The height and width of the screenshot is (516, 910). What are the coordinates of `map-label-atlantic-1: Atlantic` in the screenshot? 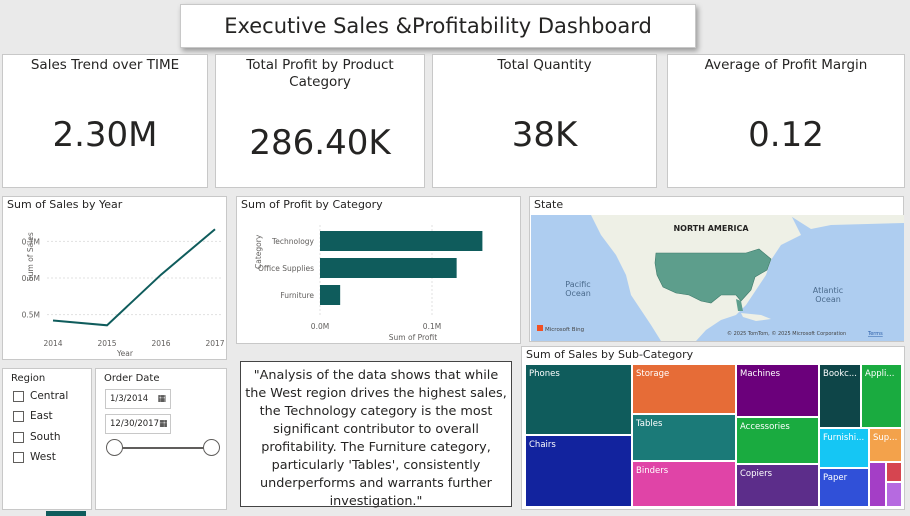 It's located at (828, 290).